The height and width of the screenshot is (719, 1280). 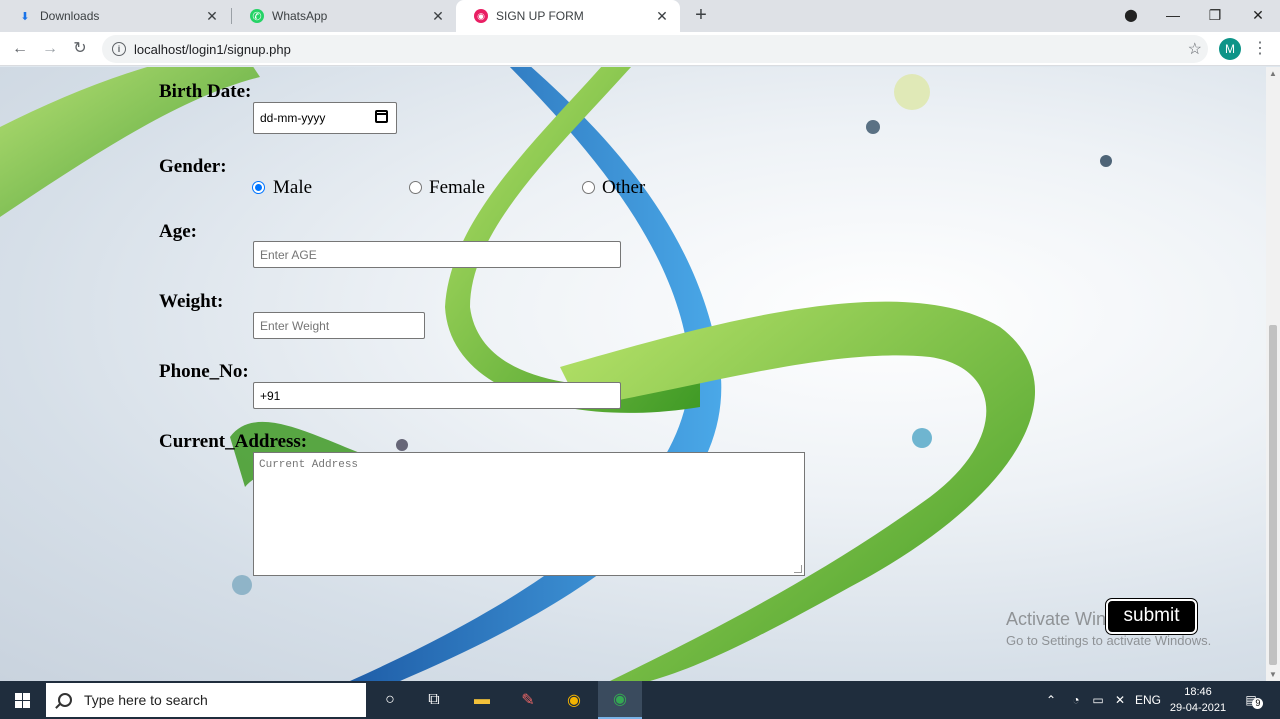 I want to click on download-icon: ⬇, so click(x=25, y=16).